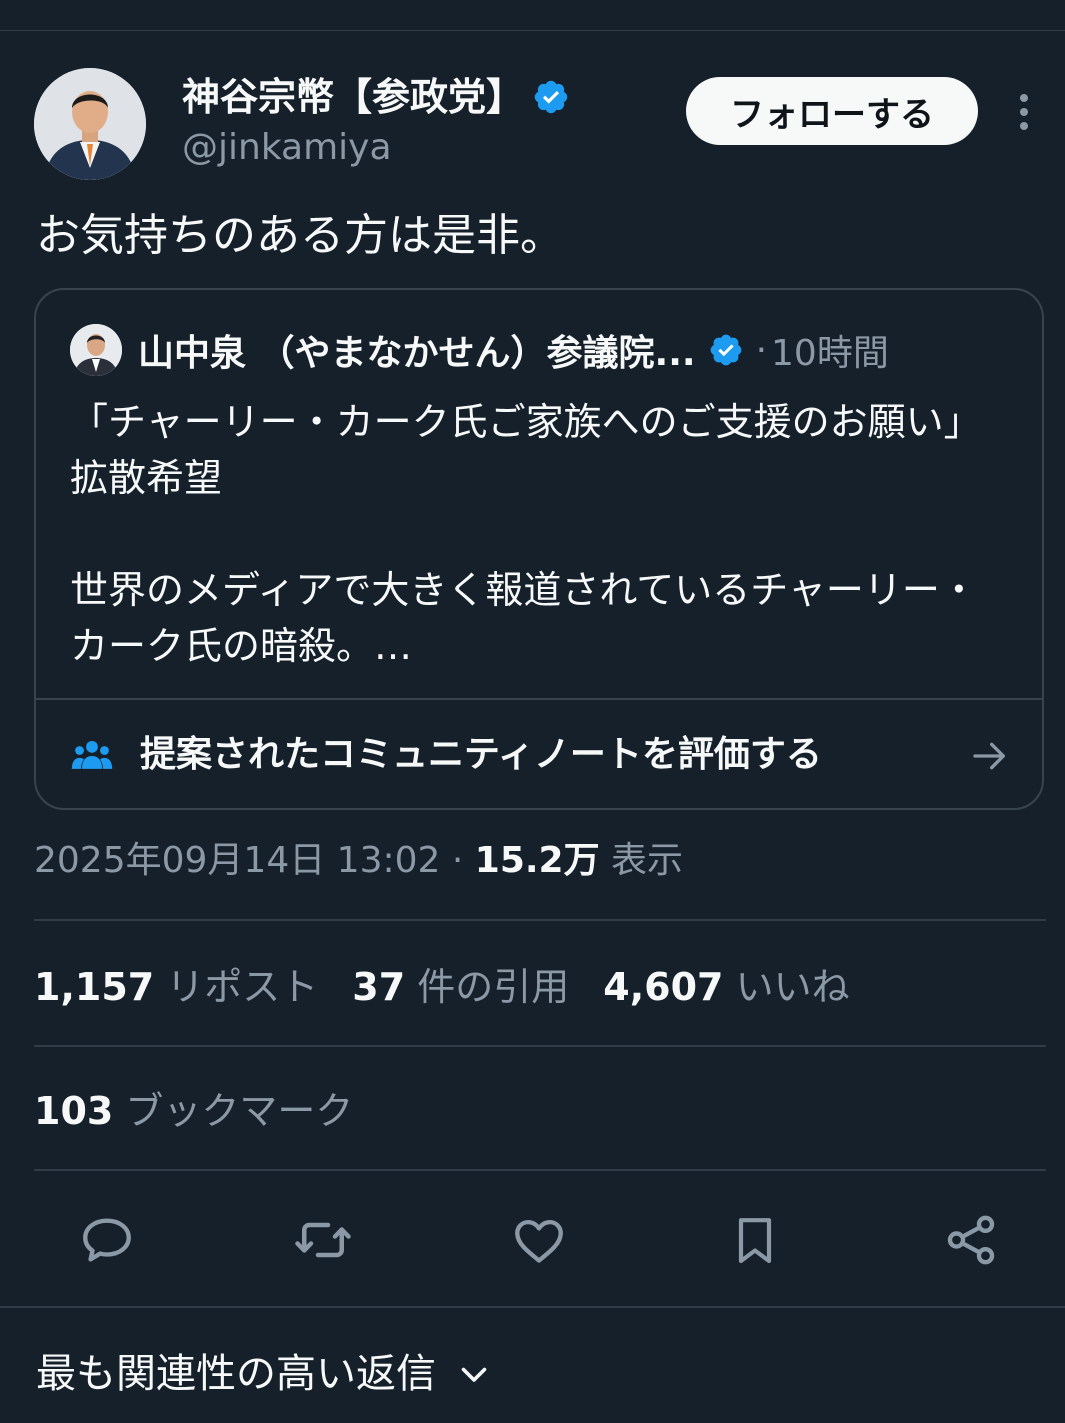  What do you see at coordinates (532, 1307) in the screenshot?
I see `divider-before-replies` at bounding box center [532, 1307].